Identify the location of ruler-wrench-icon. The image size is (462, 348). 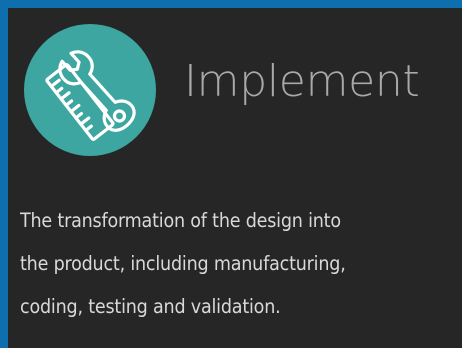
(90, 95).